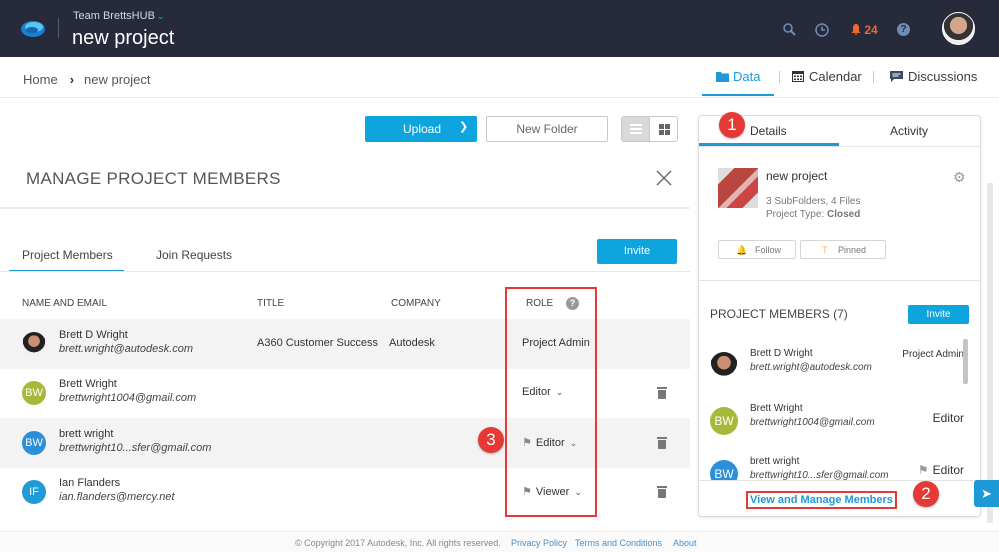  What do you see at coordinates (499, 28) in the screenshot?
I see `top-bar: Team BrettsHUB ⌄ new project 24 ?` at bounding box center [499, 28].